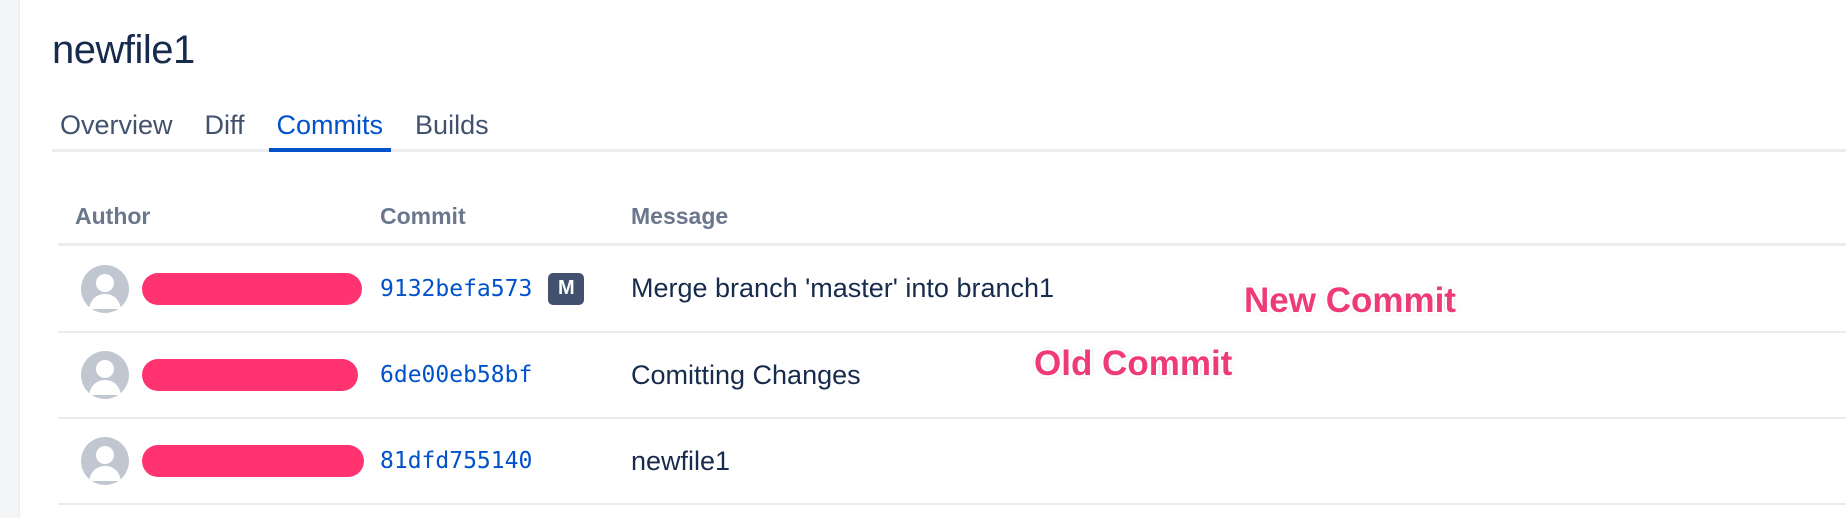 This screenshot has height=518, width=1846. What do you see at coordinates (1350, 300) in the screenshot?
I see `annotation-new-commit: New Commit` at bounding box center [1350, 300].